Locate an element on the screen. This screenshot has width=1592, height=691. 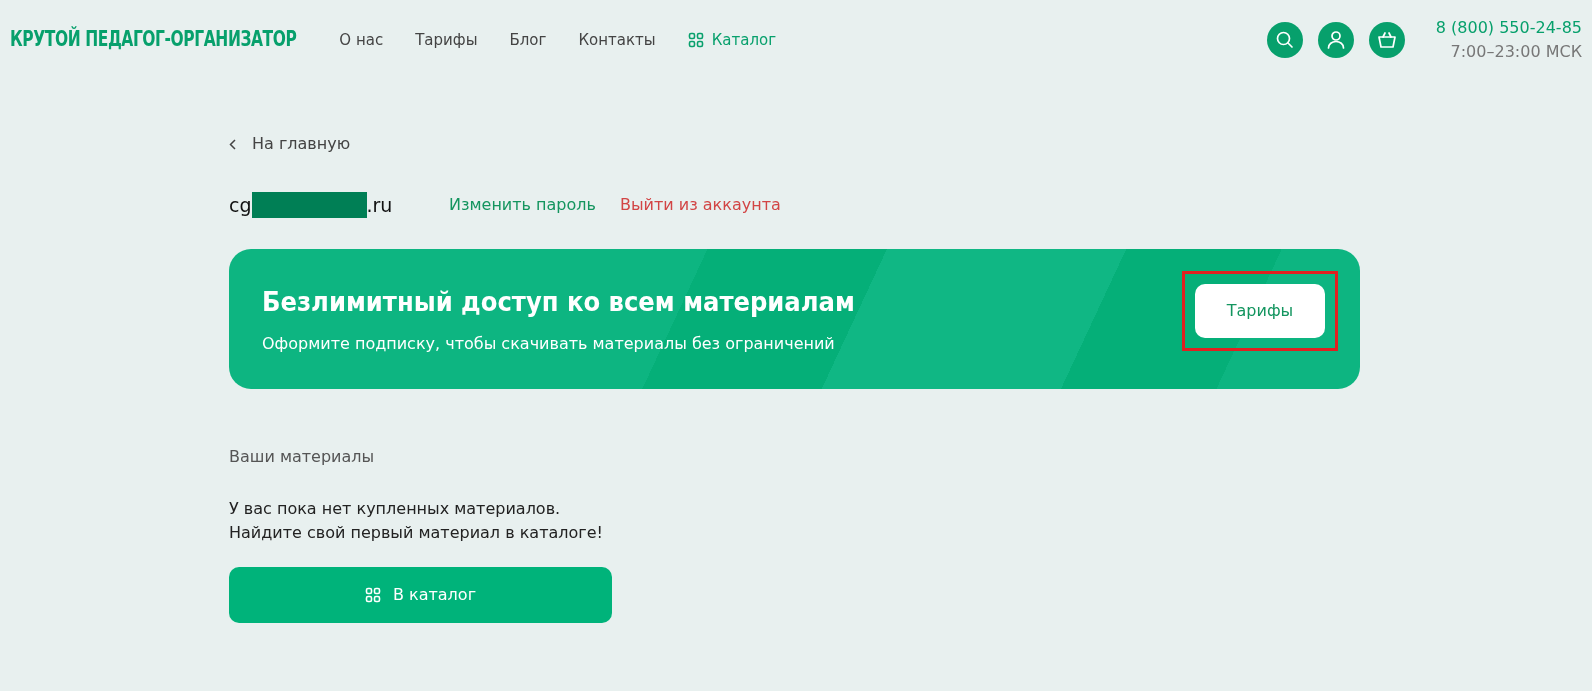
nav-link: Тарифы is located at coordinates (446, 40).